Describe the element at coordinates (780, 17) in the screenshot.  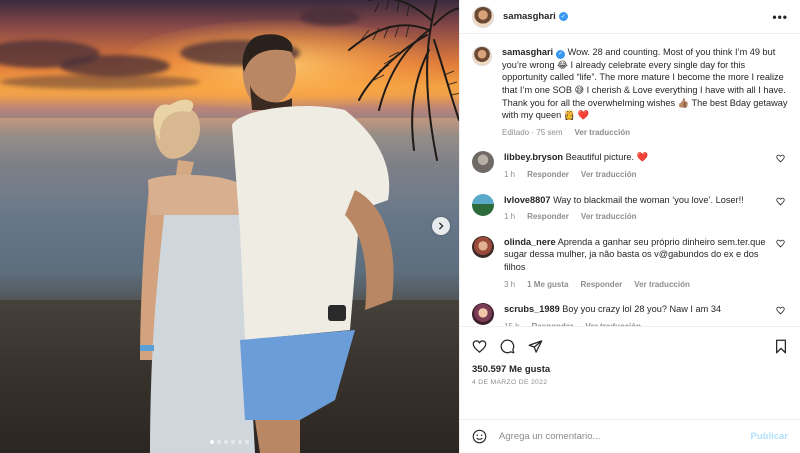
I see `more-options-icon: •••` at that location.